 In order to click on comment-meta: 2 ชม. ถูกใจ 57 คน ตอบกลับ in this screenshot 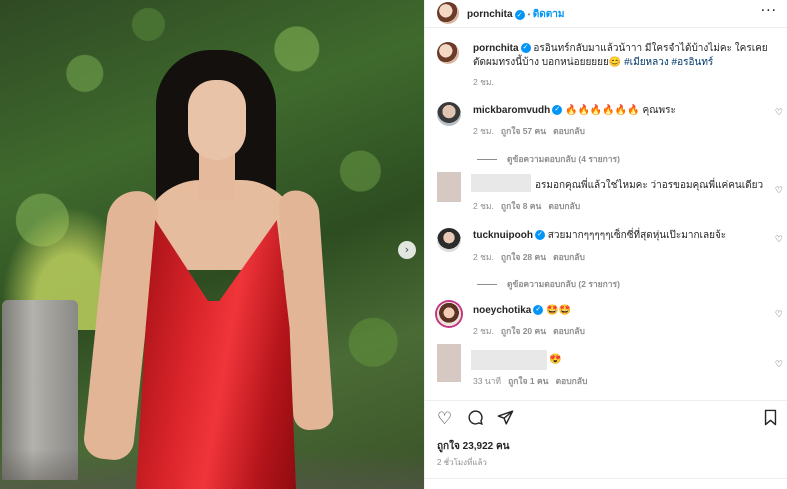, I will do `click(529, 131)`.